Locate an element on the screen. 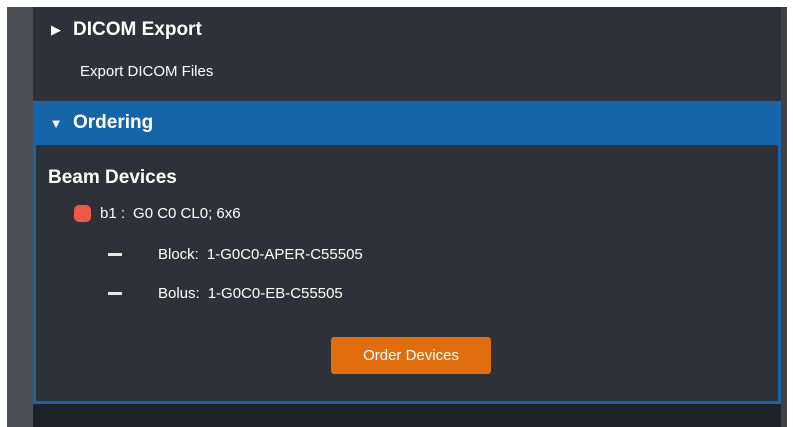 The height and width of the screenshot is (427, 793). device-code: 1-G0C0-EB-C55505 is located at coordinates (275, 293).